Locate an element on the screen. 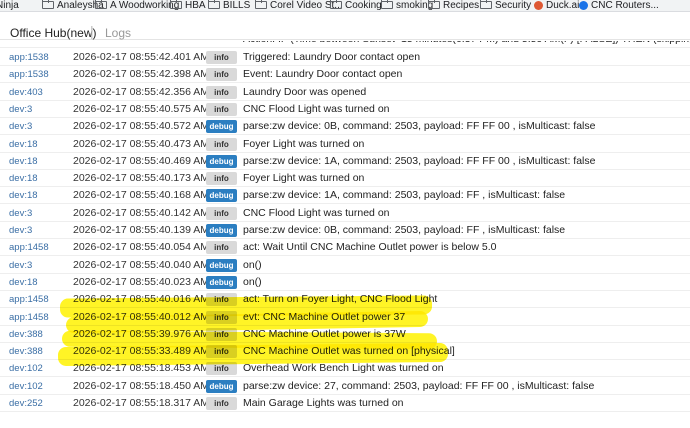 The image size is (690, 428). log-timestamp: 2026-02-17 08:55:40.040 AM is located at coordinates (141, 265).